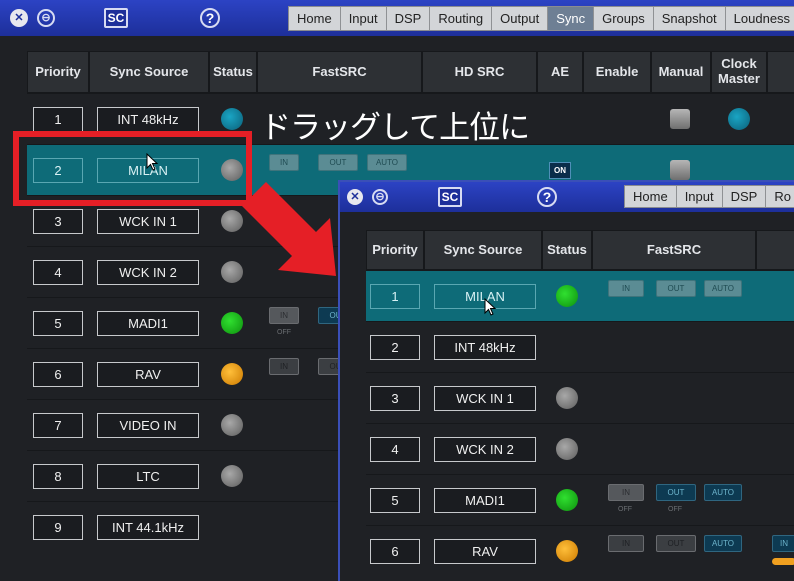  What do you see at coordinates (689, 18) in the screenshot?
I see `tab-snapshot: Snapshot` at bounding box center [689, 18].